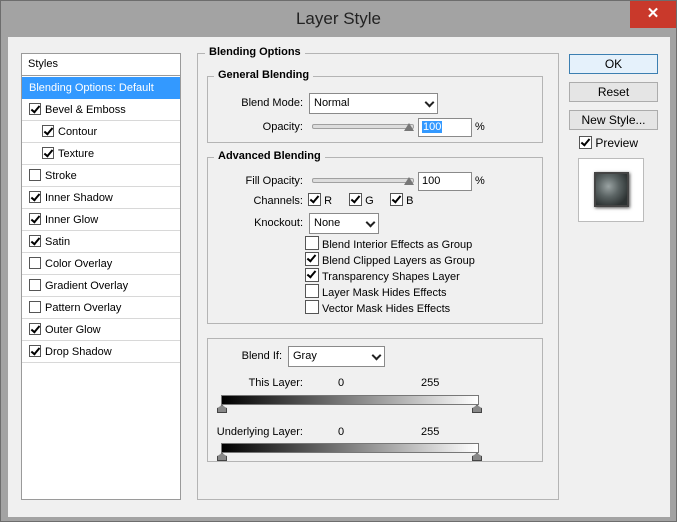  Describe the element at coordinates (336, 356) in the screenshot. I see `blend-if-select: Gray` at that location.